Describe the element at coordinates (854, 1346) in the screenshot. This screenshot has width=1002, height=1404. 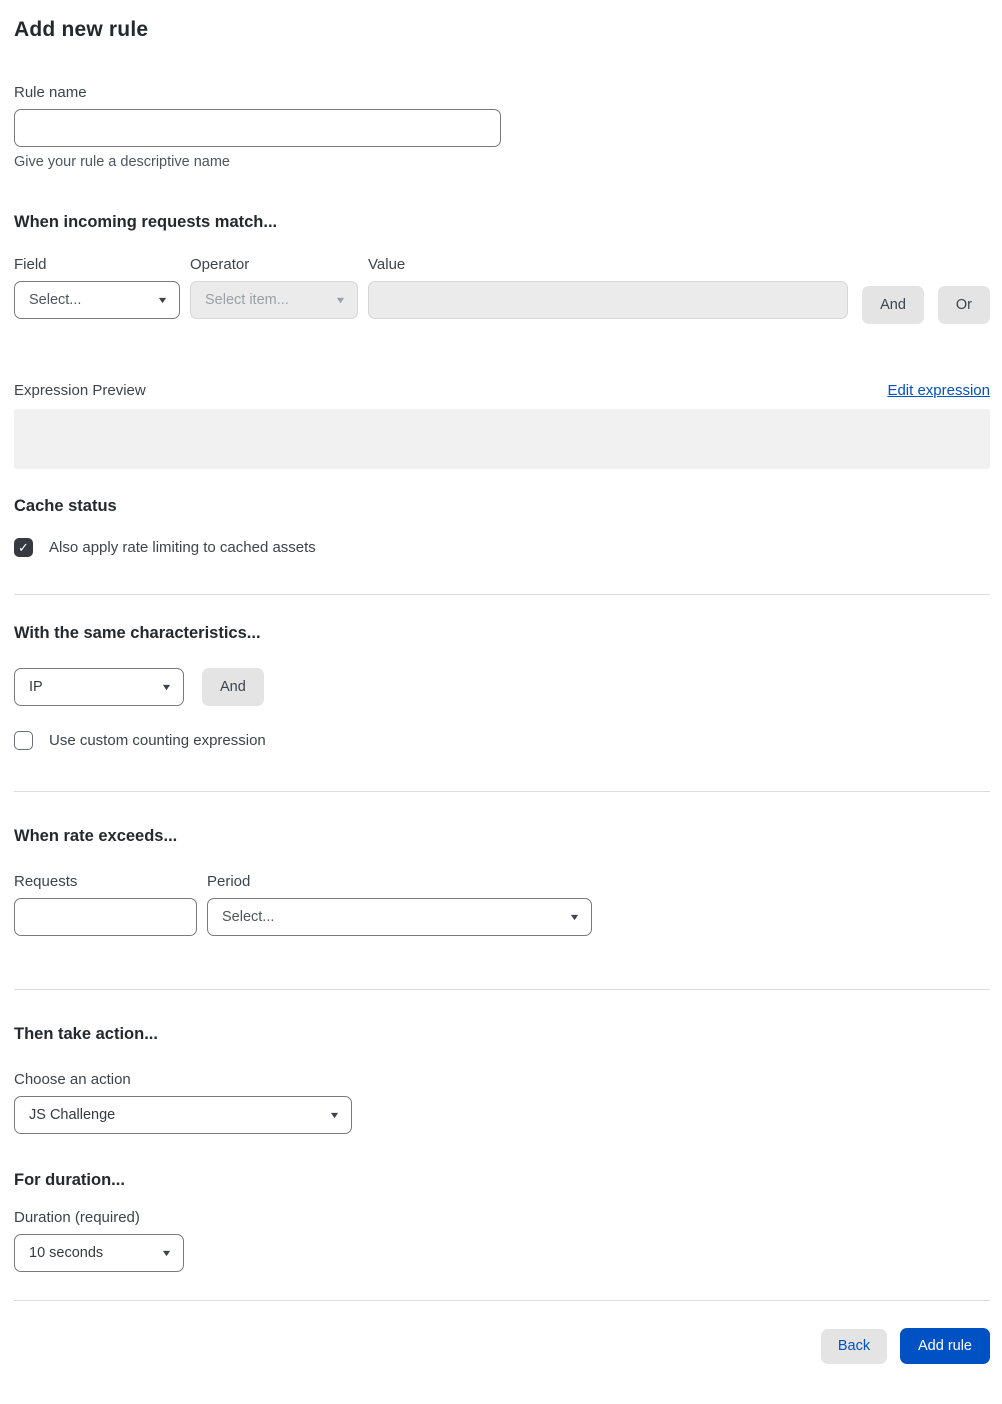
I see `back-button: Back` at that location.